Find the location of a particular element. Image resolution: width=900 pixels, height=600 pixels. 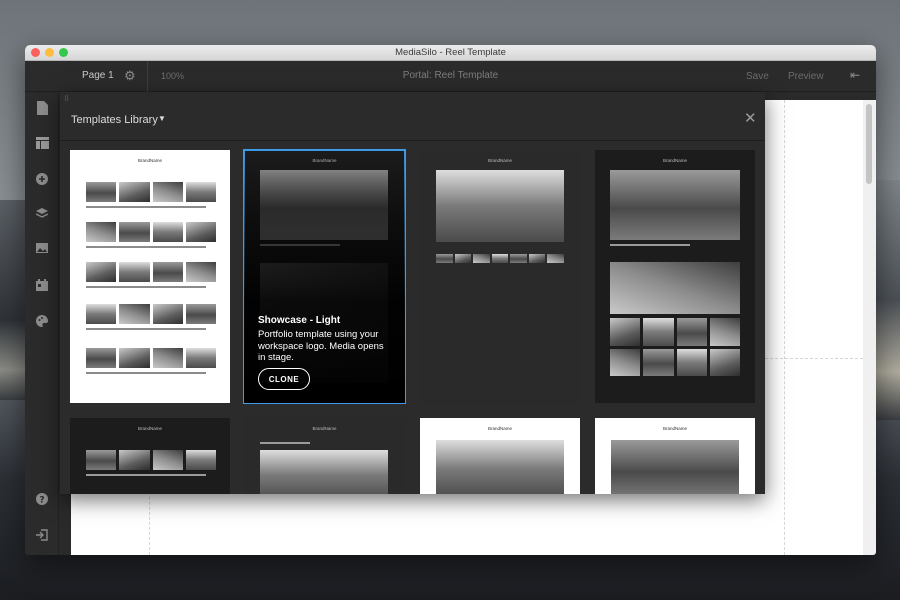

save-button: Save is located at coordinates (757, 76).